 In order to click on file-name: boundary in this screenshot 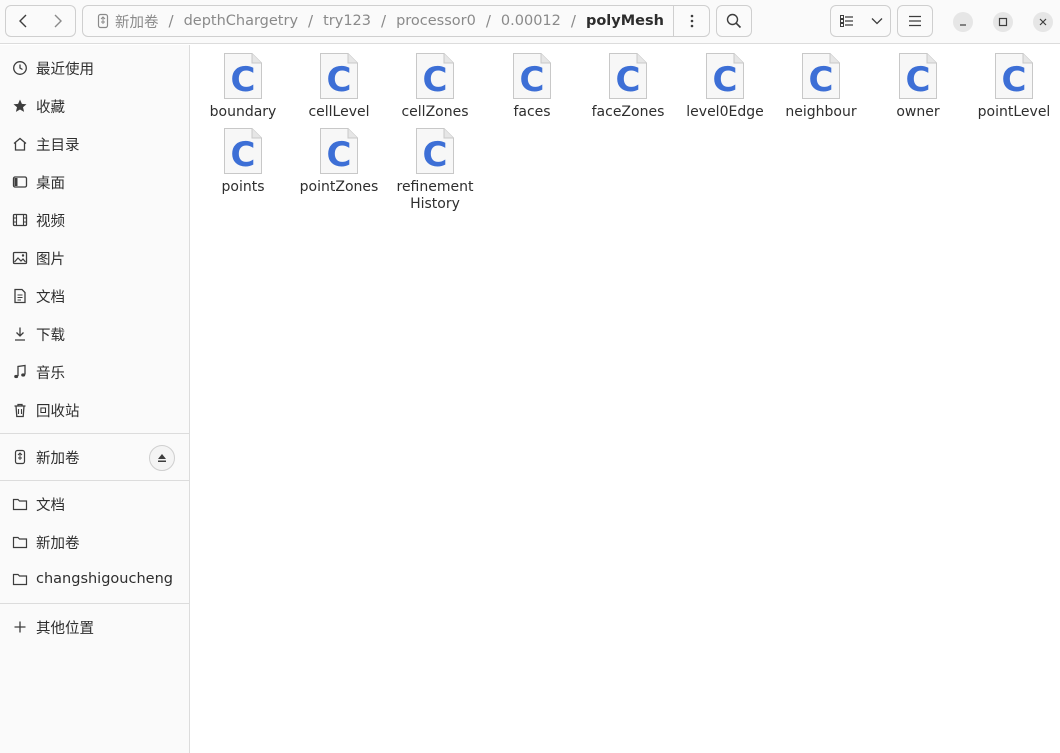, I will do `click(243, 112)`.